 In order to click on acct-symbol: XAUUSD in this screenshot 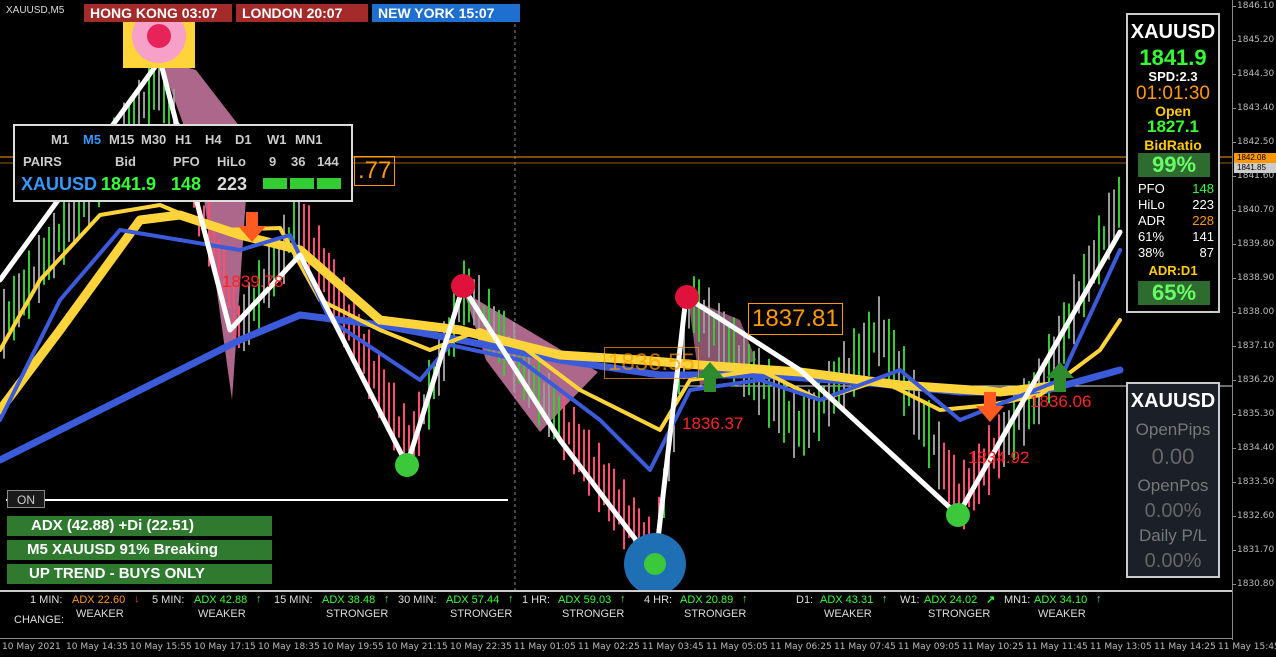, I will do `click(1173, 401)`.